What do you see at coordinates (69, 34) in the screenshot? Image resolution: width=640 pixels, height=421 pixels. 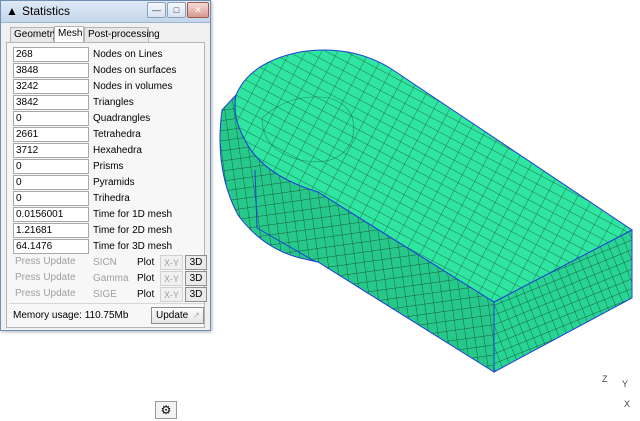 I see `tab-mesh: Mesh` at bounding box center [69, 34].